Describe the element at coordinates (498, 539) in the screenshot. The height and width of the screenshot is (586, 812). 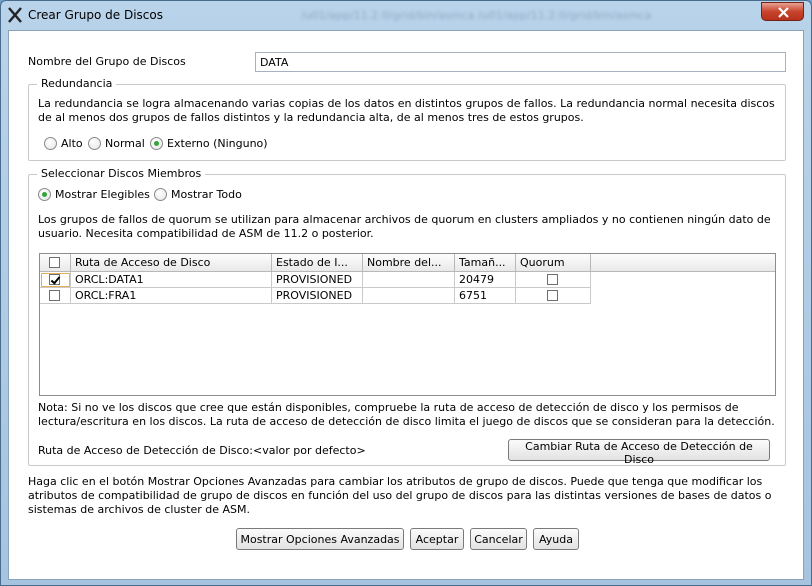
I see `cancel-button: Cancelar` at that location.